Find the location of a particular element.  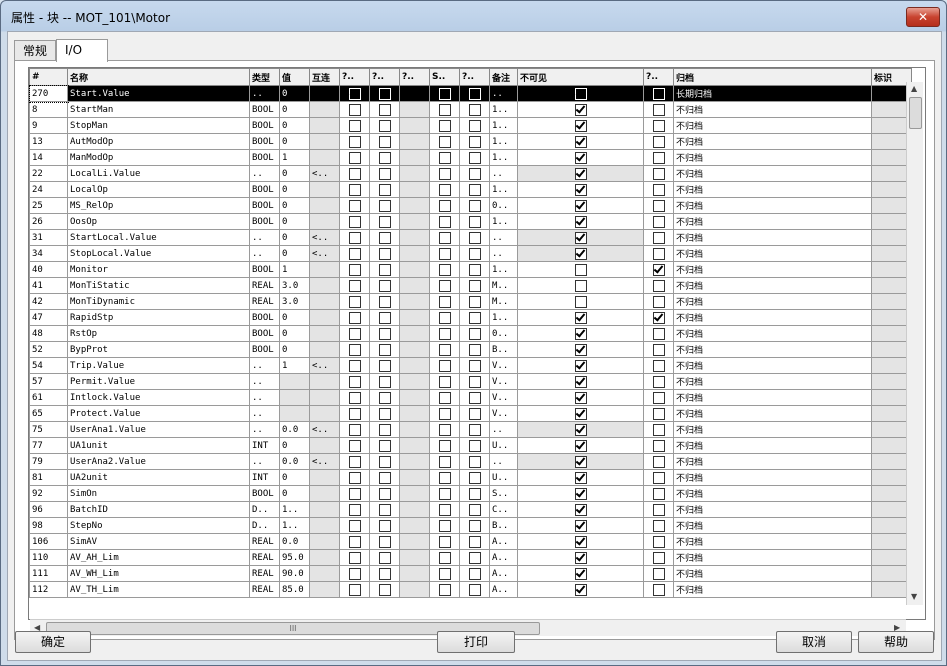

row-value is located at coordinates (294, 397).